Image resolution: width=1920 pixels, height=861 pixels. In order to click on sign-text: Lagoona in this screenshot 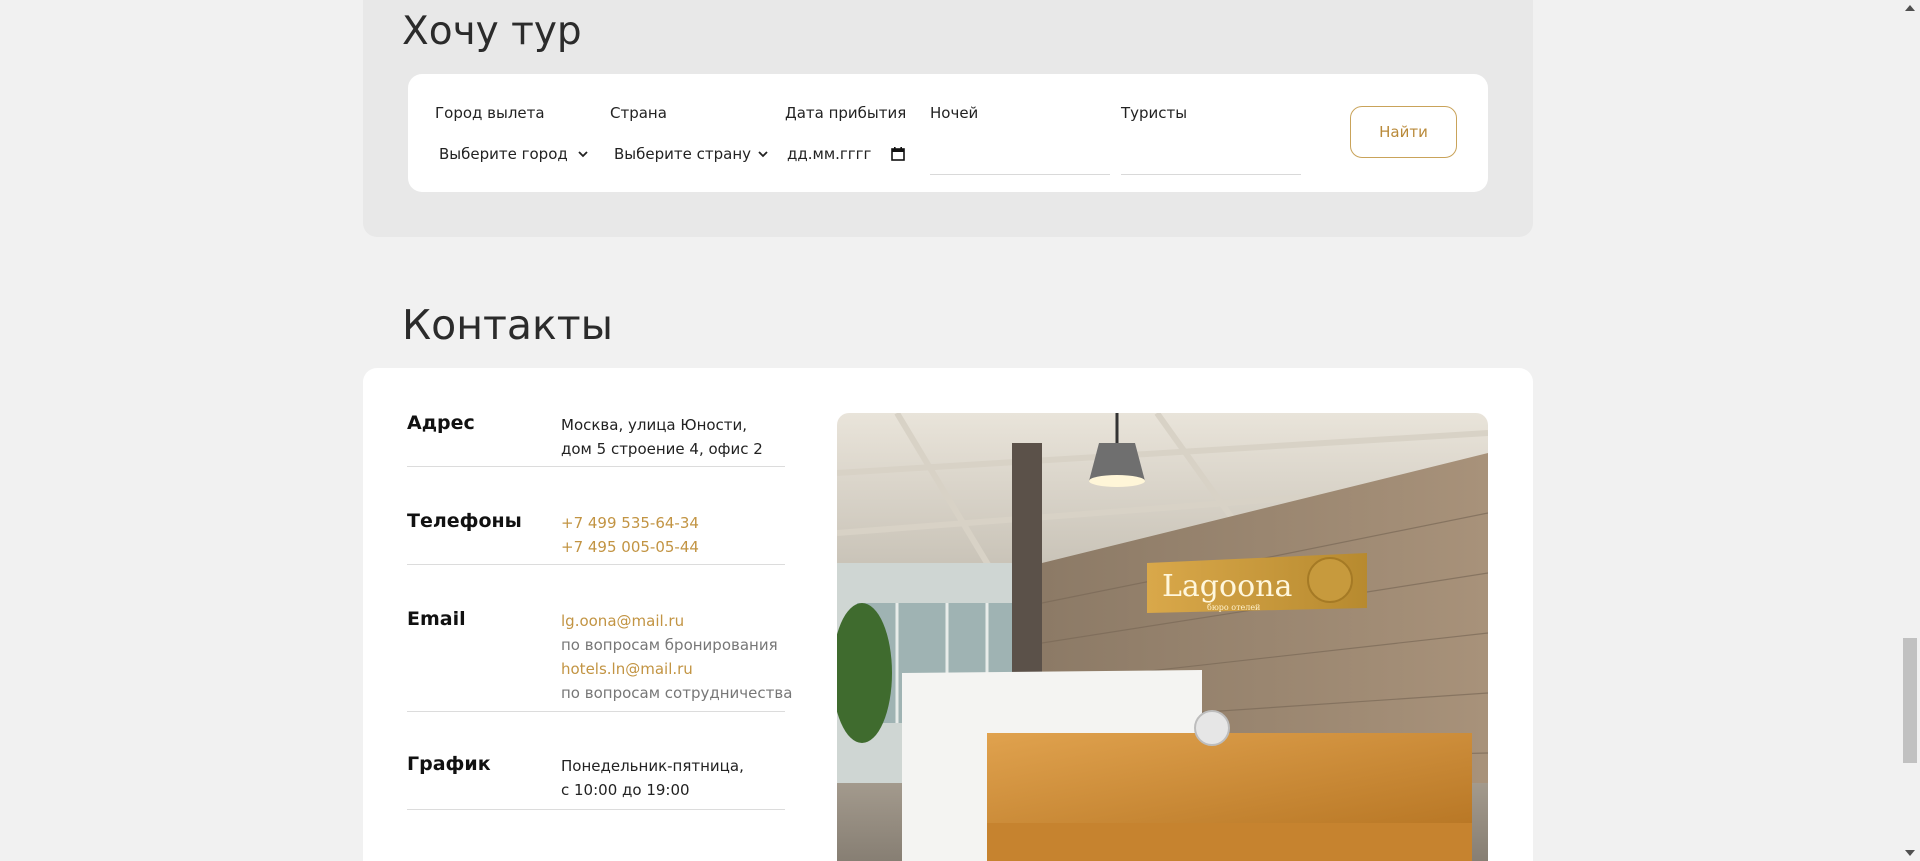, I will do `click(1227, 586)`.